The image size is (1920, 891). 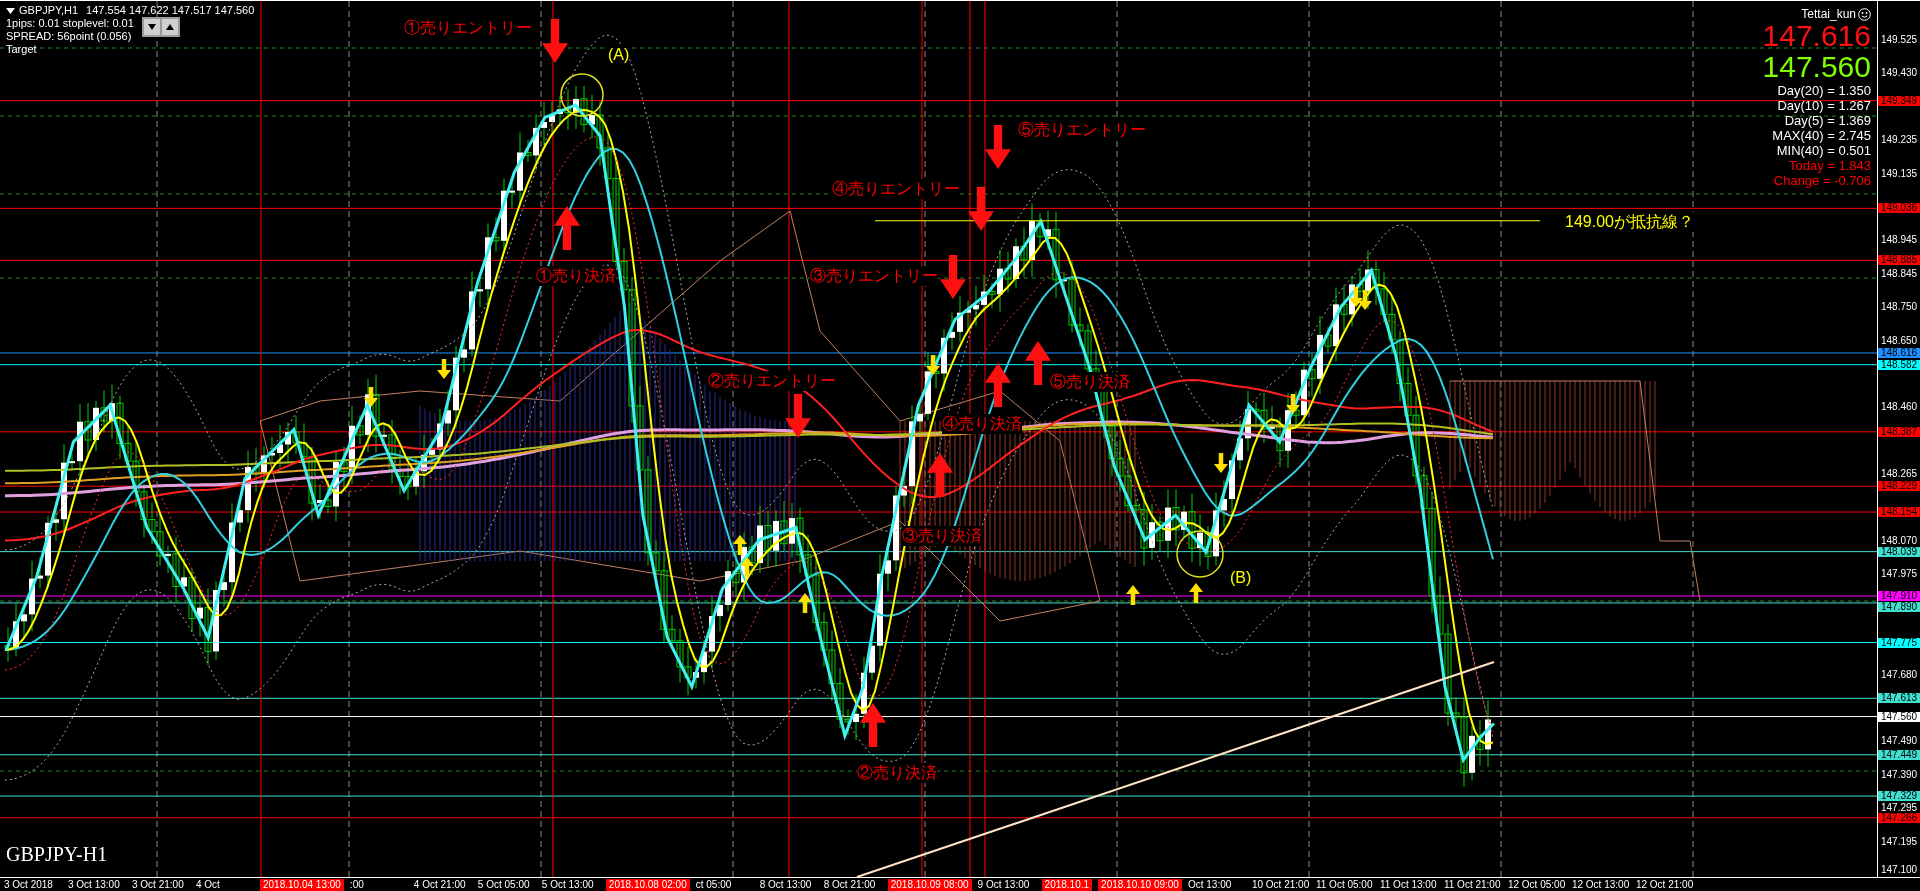 What do you see at coordinates (1899, 352) in the screenshot?
I see `price-tag: 148.616` at bounding box center [1899, 352].